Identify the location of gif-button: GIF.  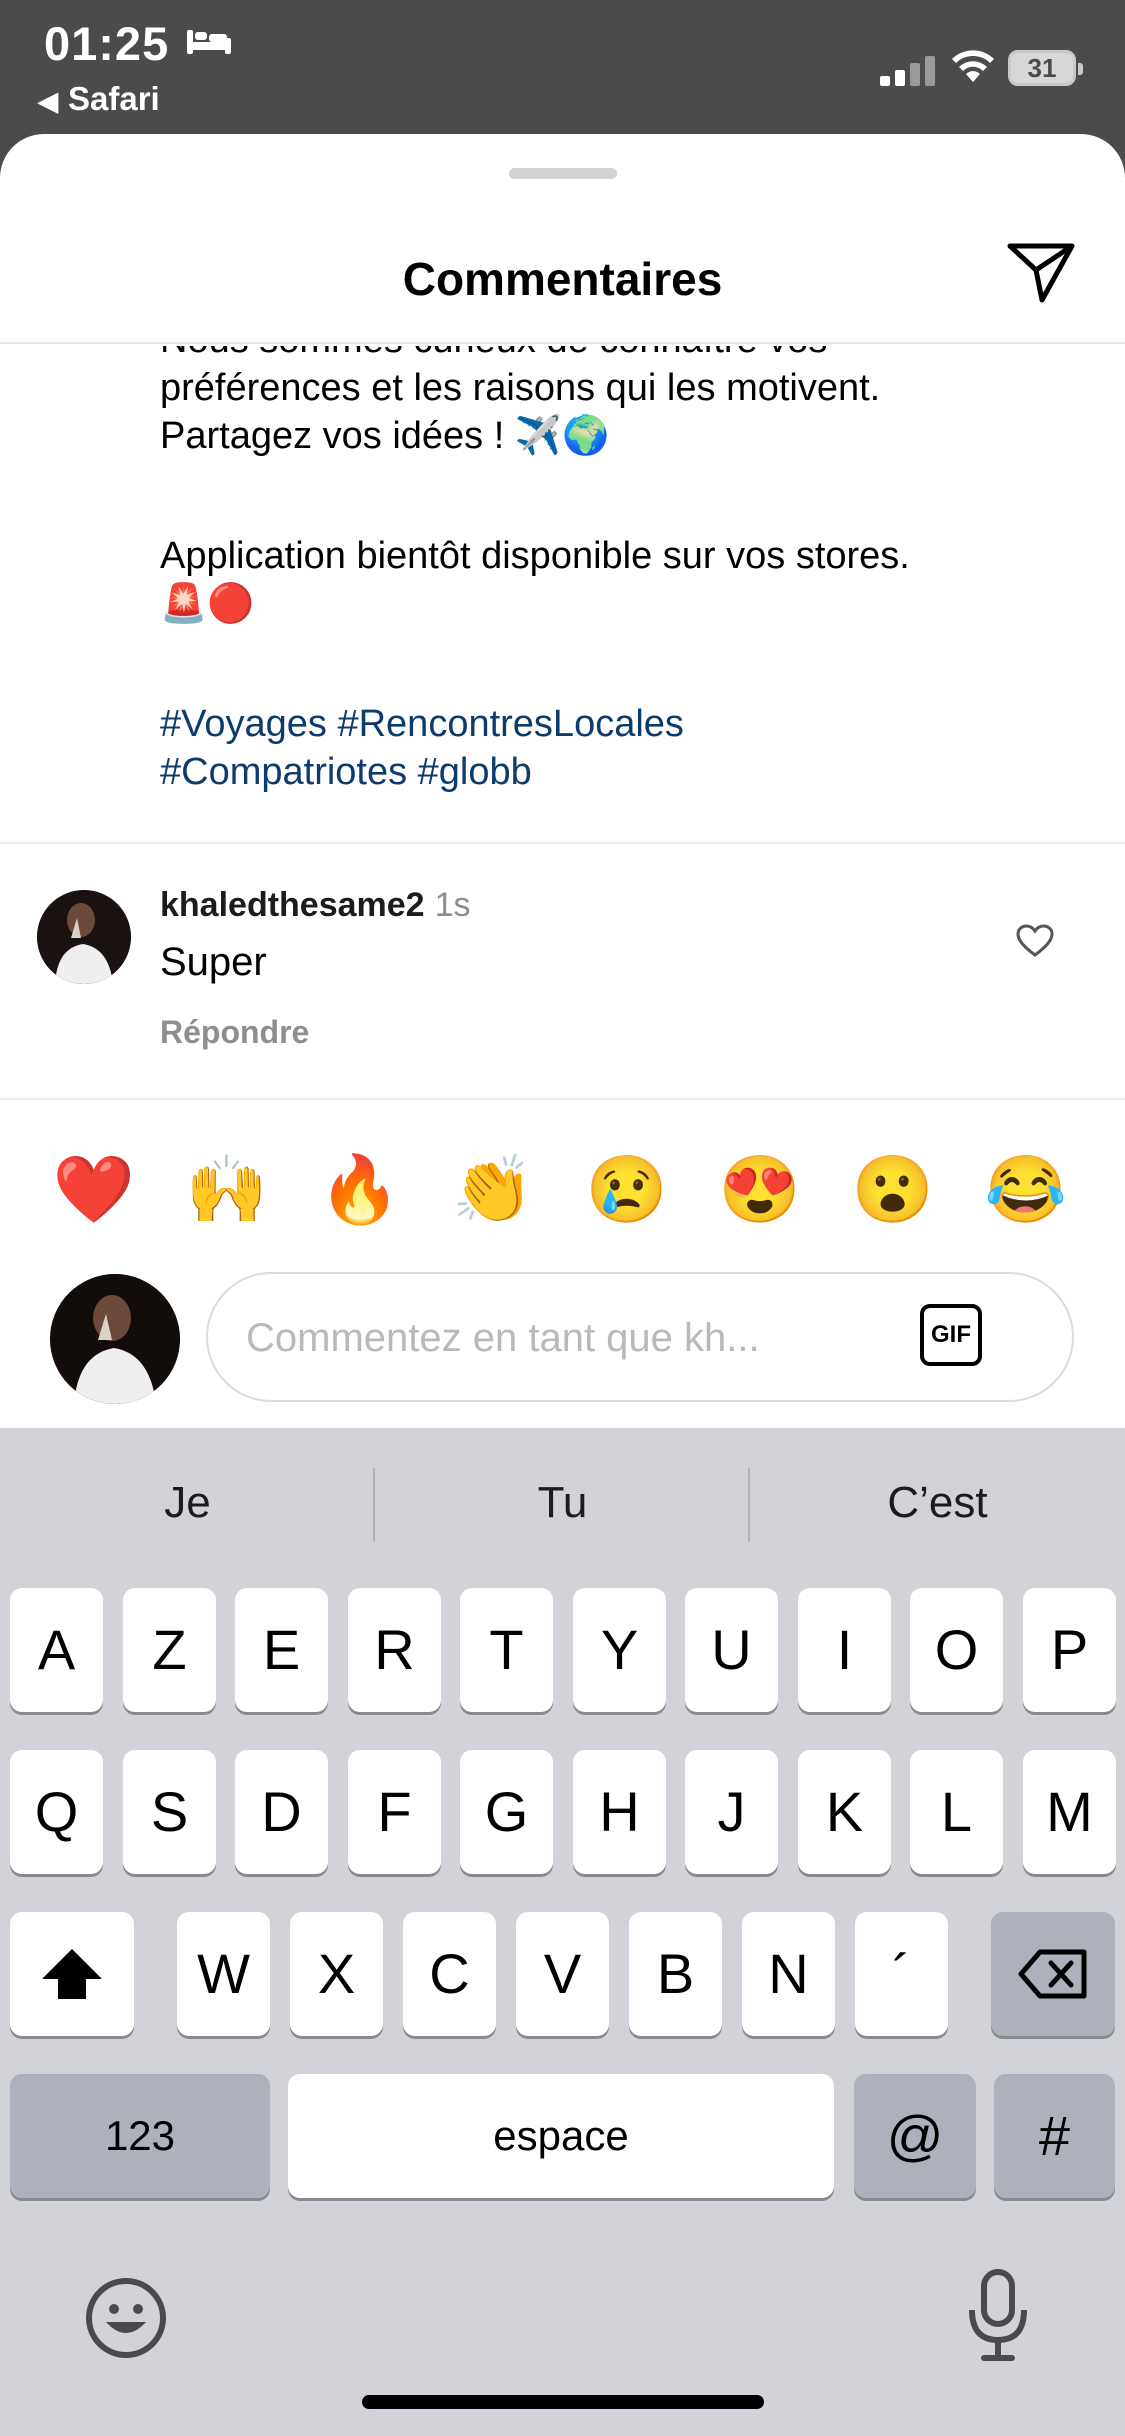
(951, 1335).